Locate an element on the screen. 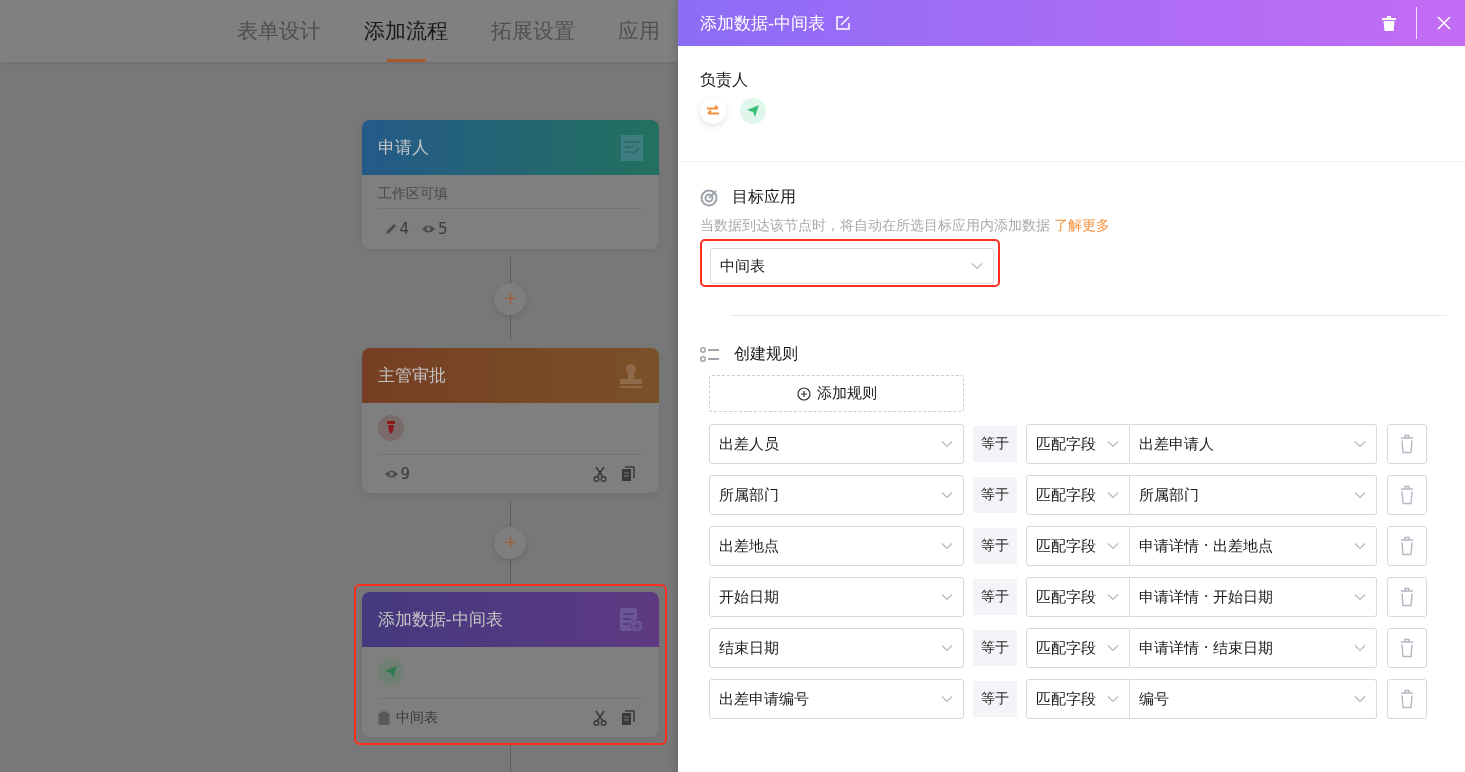 This screenshot has height=772, width=1465. close-icon is located at coordinates (1444, 23).